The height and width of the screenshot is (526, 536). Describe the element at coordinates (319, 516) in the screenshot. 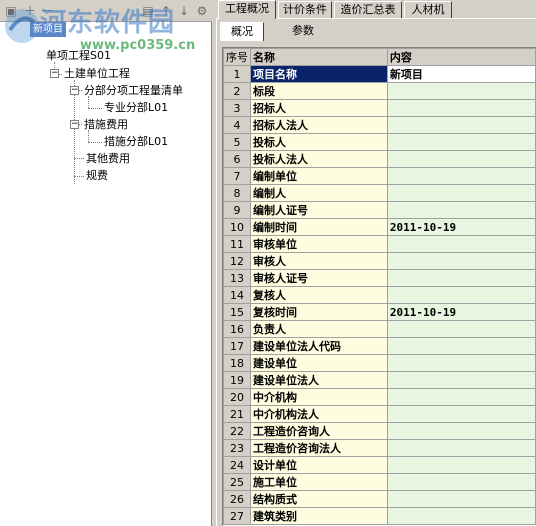

I see `row-name-cell: 建筑类别` at that location.